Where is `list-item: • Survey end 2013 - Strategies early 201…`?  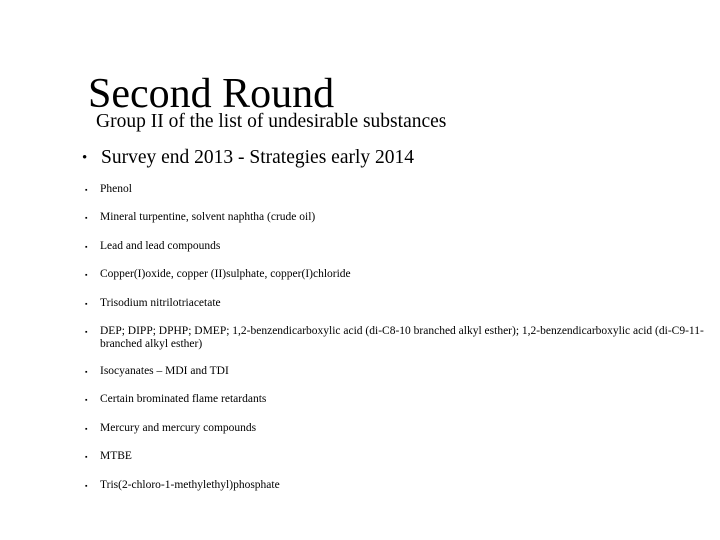
list-item: • Survey end 2013 - Strategies early 201… is located at coordinates (393, 158).